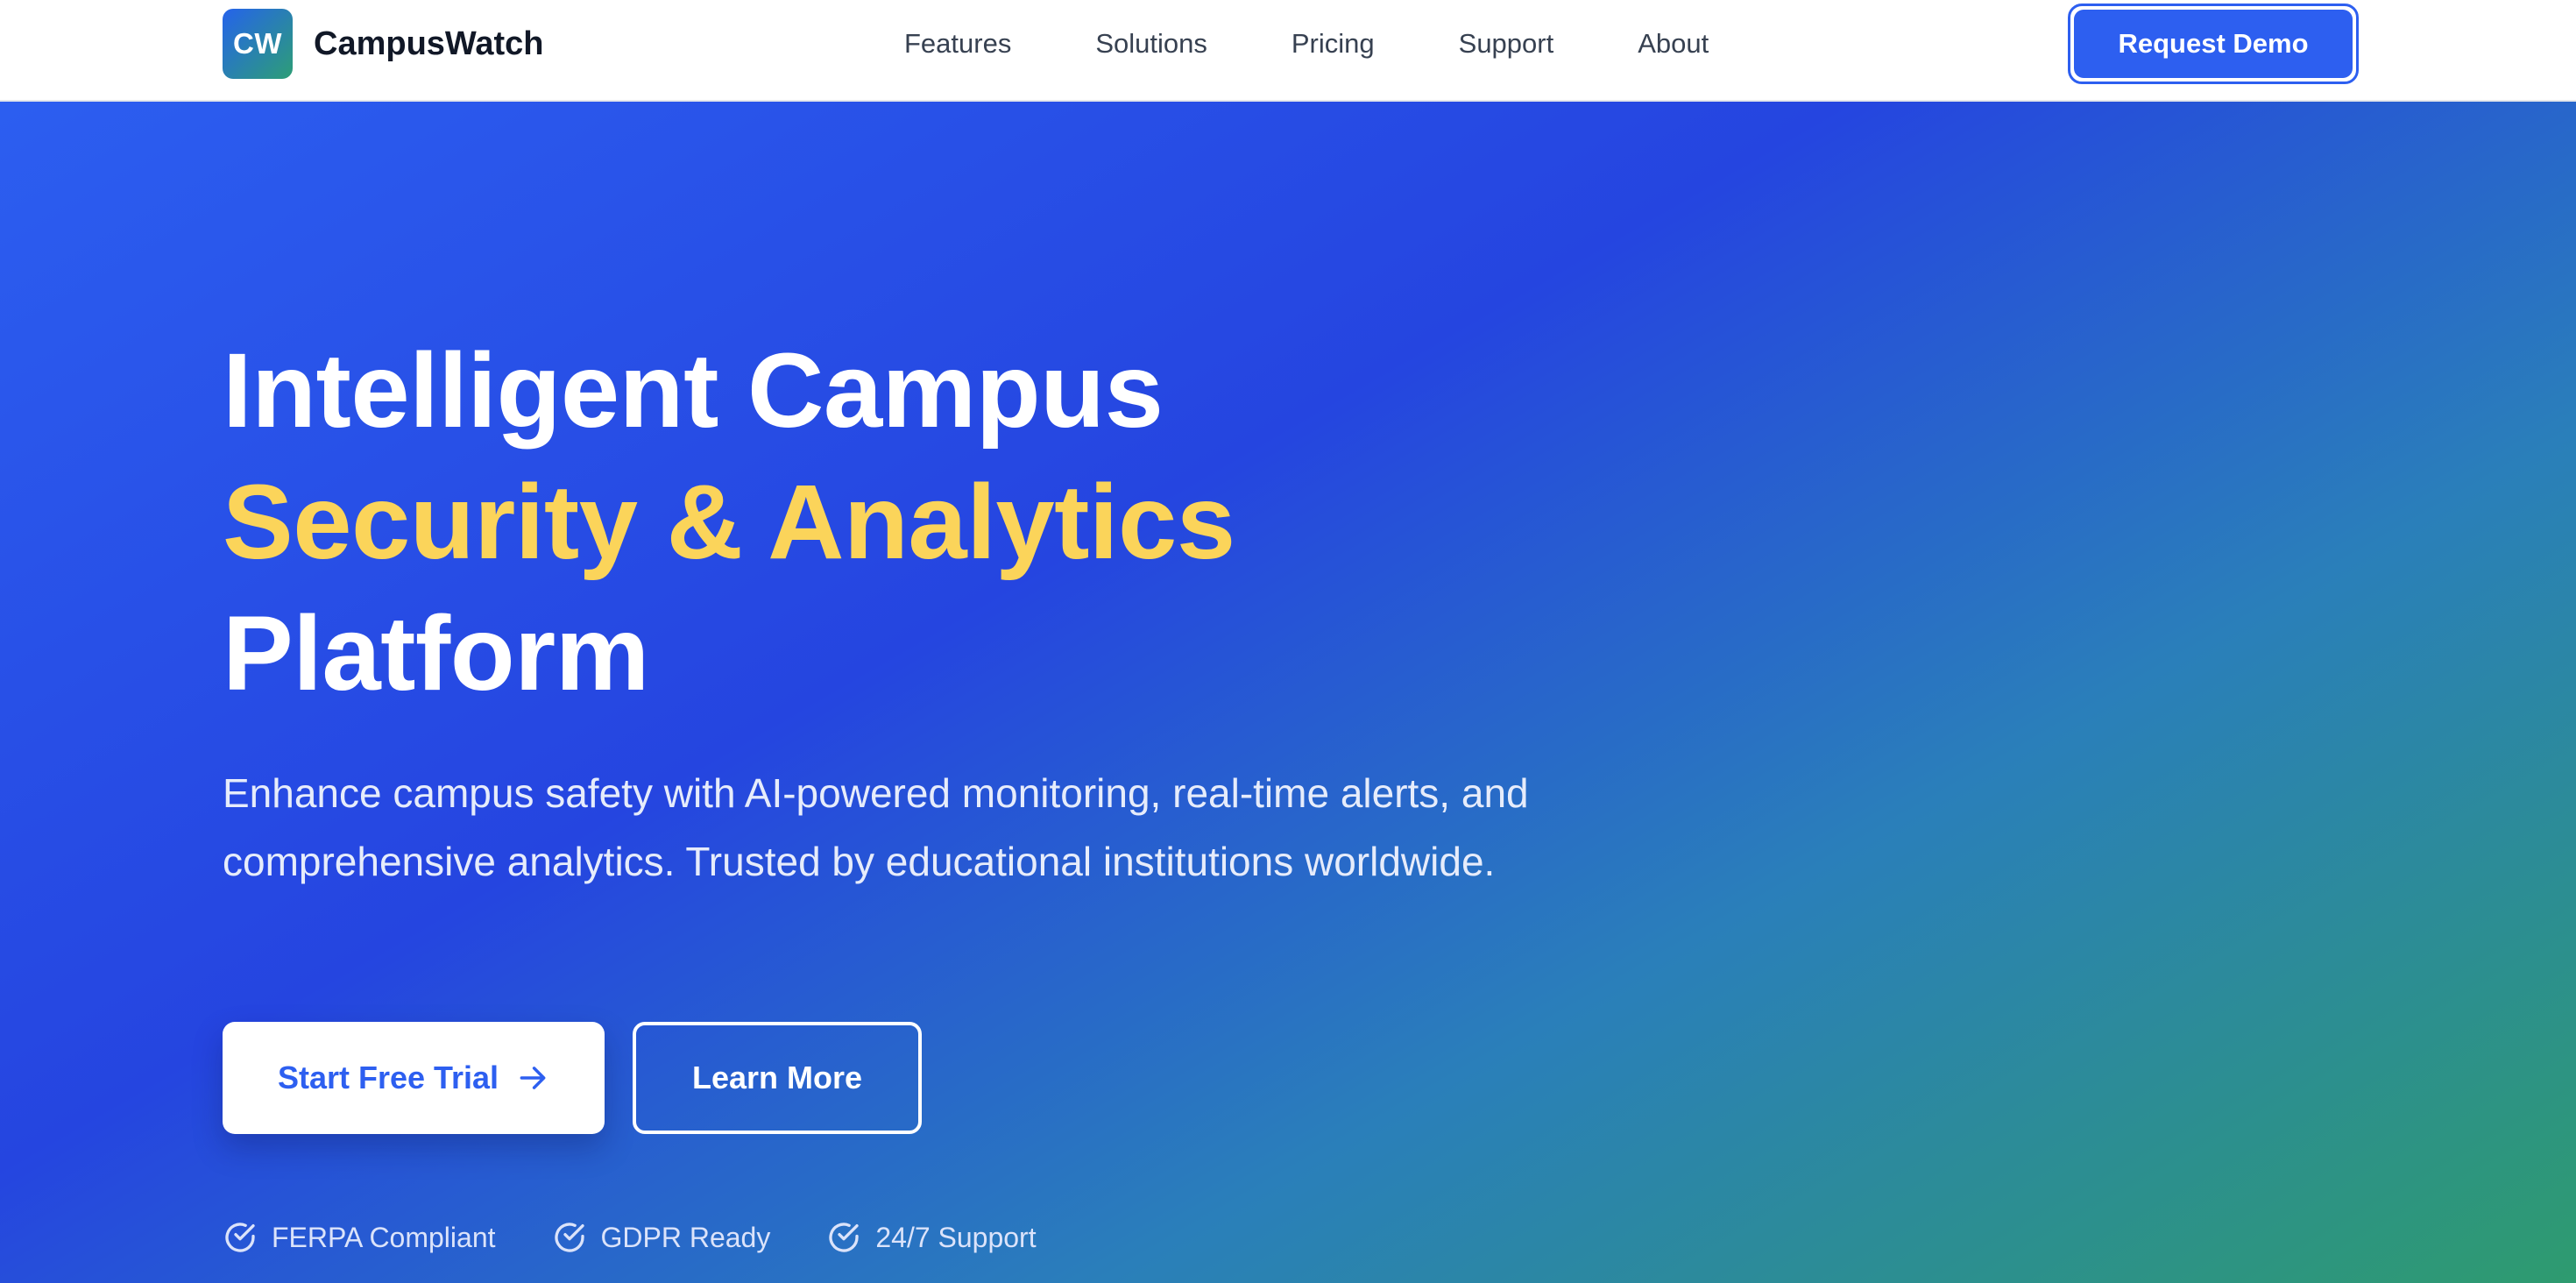 This screenshot has width=2576, height=1283. I want to click on badge-label: 24/7 Support, so click(956, 1237).